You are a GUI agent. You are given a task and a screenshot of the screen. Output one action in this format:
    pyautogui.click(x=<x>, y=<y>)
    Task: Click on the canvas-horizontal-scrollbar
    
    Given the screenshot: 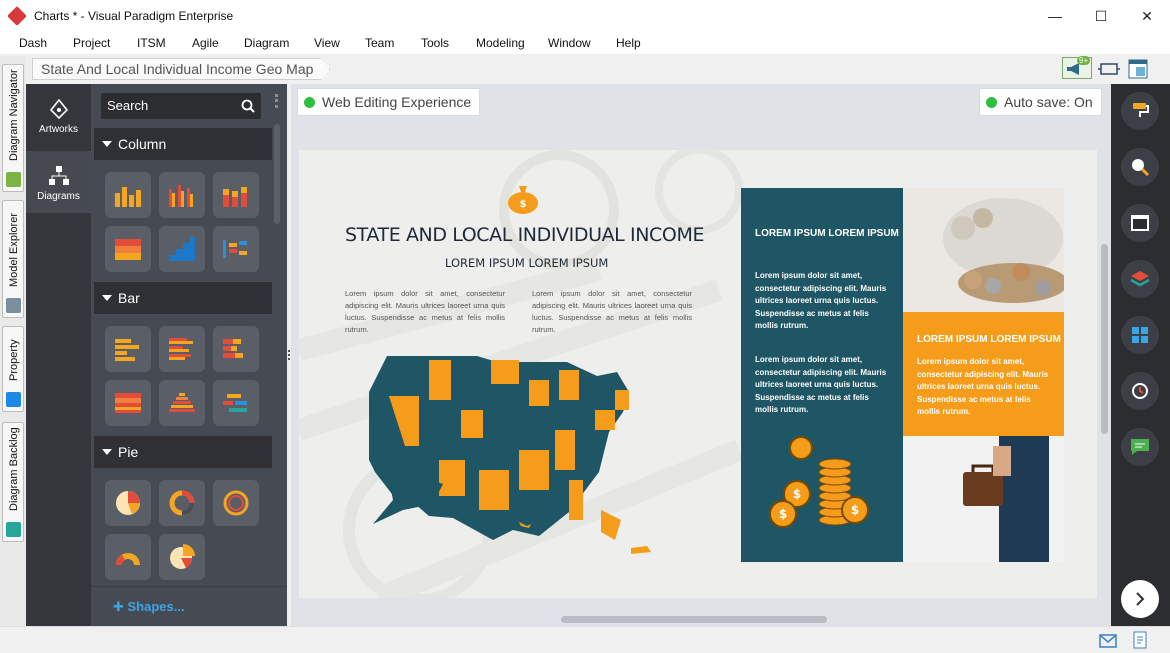 What is the action you would take?
    pyautogui.click(x=694, y=619)
    